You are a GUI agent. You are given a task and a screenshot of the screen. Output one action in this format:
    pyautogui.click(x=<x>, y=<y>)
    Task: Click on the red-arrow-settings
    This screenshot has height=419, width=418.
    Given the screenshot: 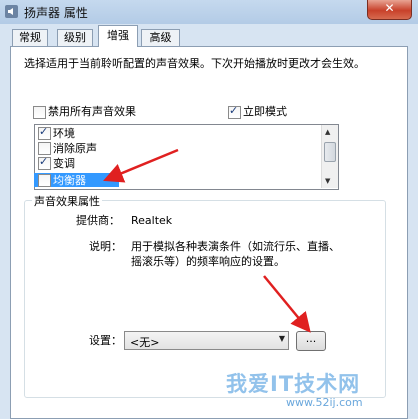 What is the action you would take?
    pyautogui.click(x=287, y=304)
    